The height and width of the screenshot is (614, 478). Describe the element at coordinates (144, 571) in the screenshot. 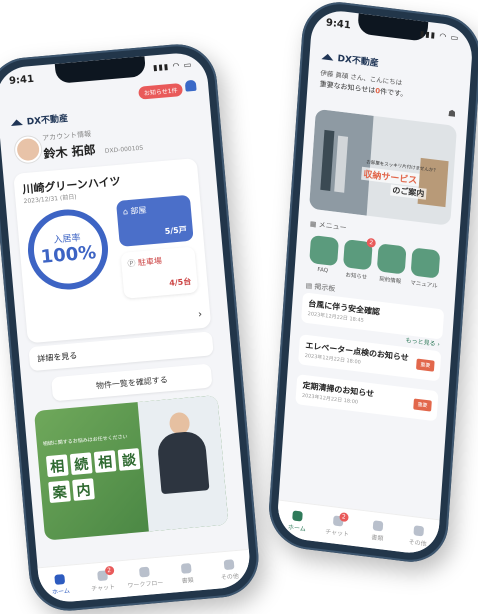

I see `workflow-icon` at that location.